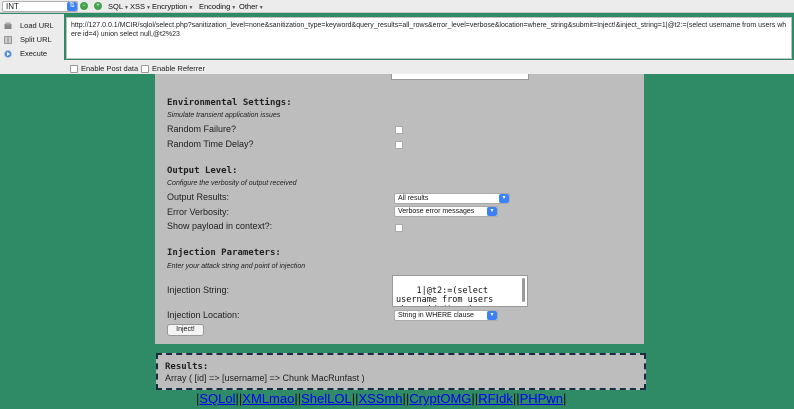 The image size is (794, 409). What do you see at coordinates (198, 212) in the screenshot?
I see `error-verbosity-label: Error Verbosity:` at bounding box center [198, 212].